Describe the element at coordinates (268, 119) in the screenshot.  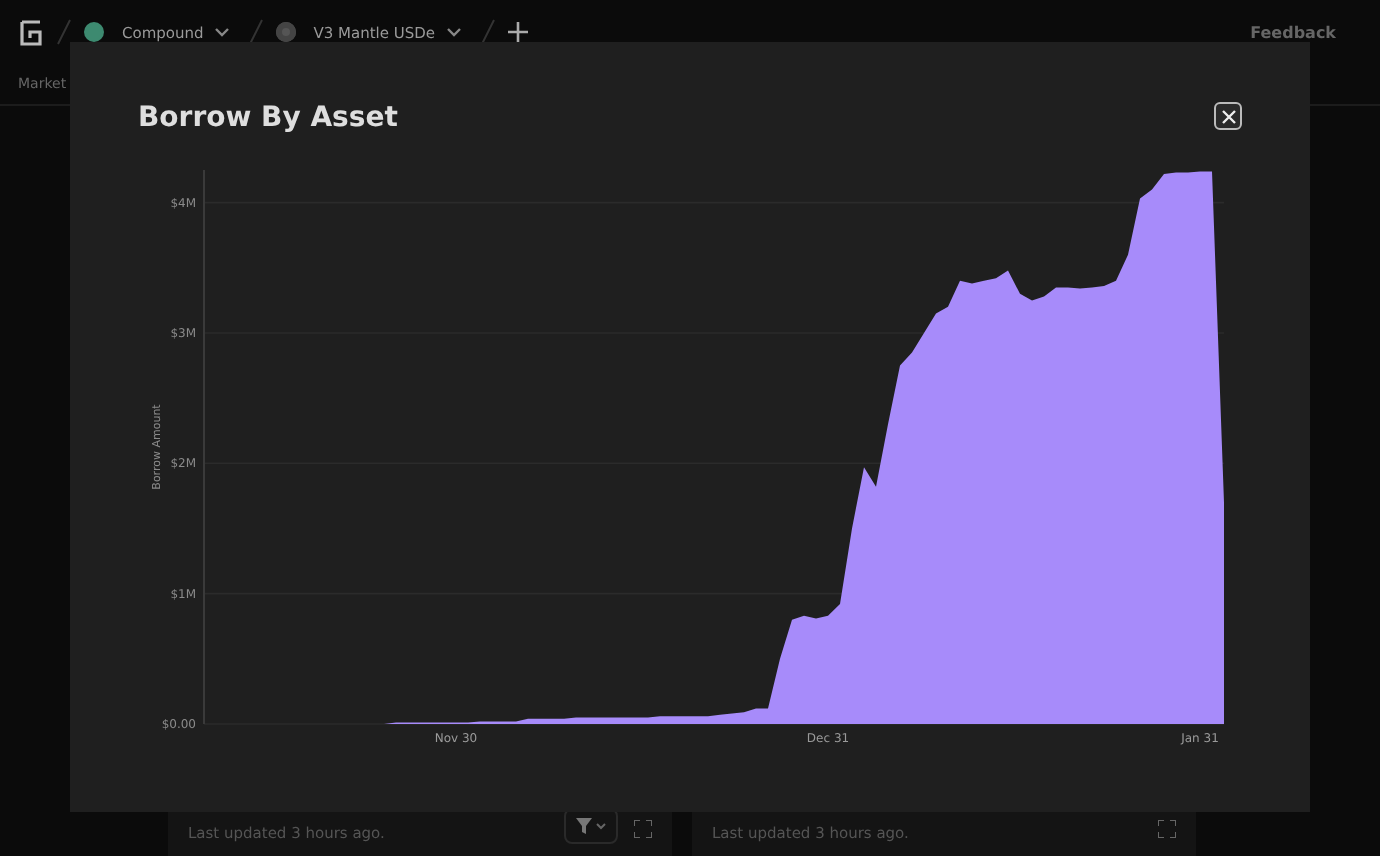
I see `modal-title: Borrow By Asset` at that location.